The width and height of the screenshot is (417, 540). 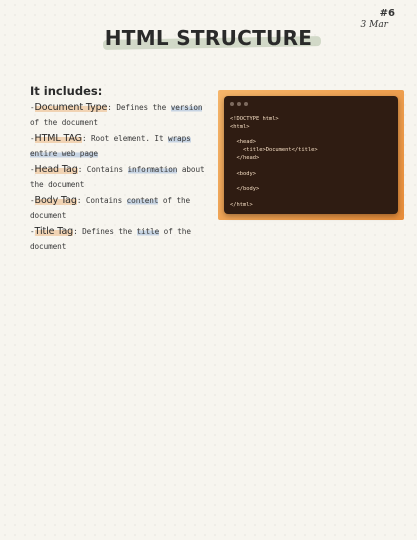 What do you see at coordinates (274, 150) in the screenshot?
I see `code-line: <title>Document</title>` at bounding box center [274, 150].